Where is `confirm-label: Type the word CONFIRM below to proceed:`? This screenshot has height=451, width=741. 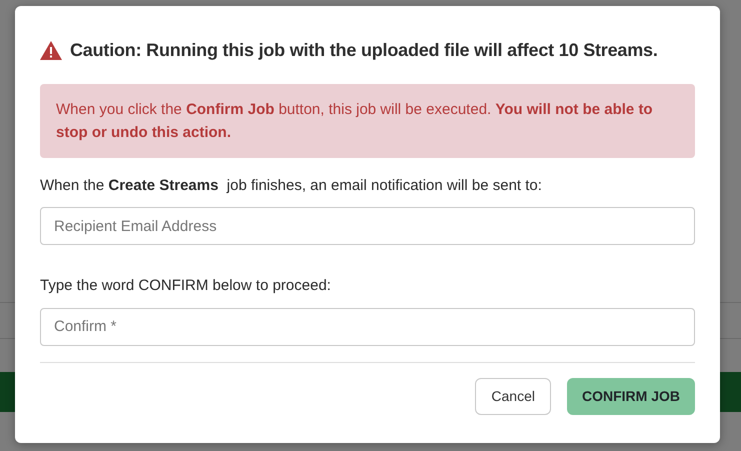
confirm-label: Type the word CONFIRM below to proceed: is located at coordinates (186, 286).